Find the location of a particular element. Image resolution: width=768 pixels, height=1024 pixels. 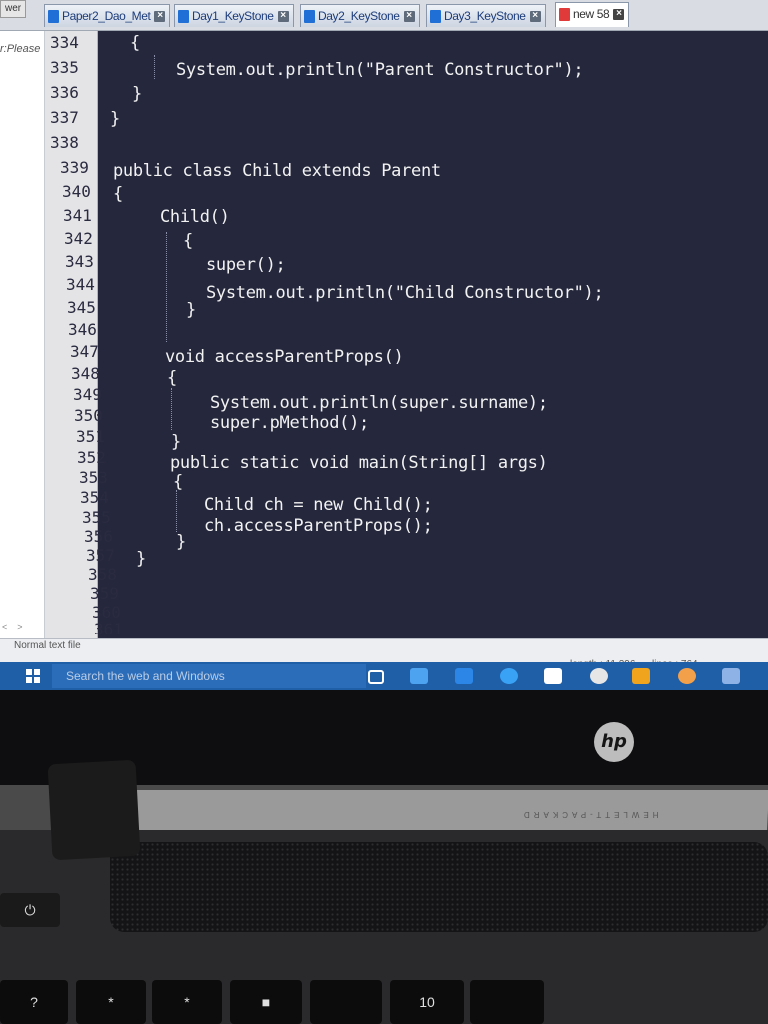

code-line: System.out.println("Child Constructor"); is located at coordinates (405, 293).